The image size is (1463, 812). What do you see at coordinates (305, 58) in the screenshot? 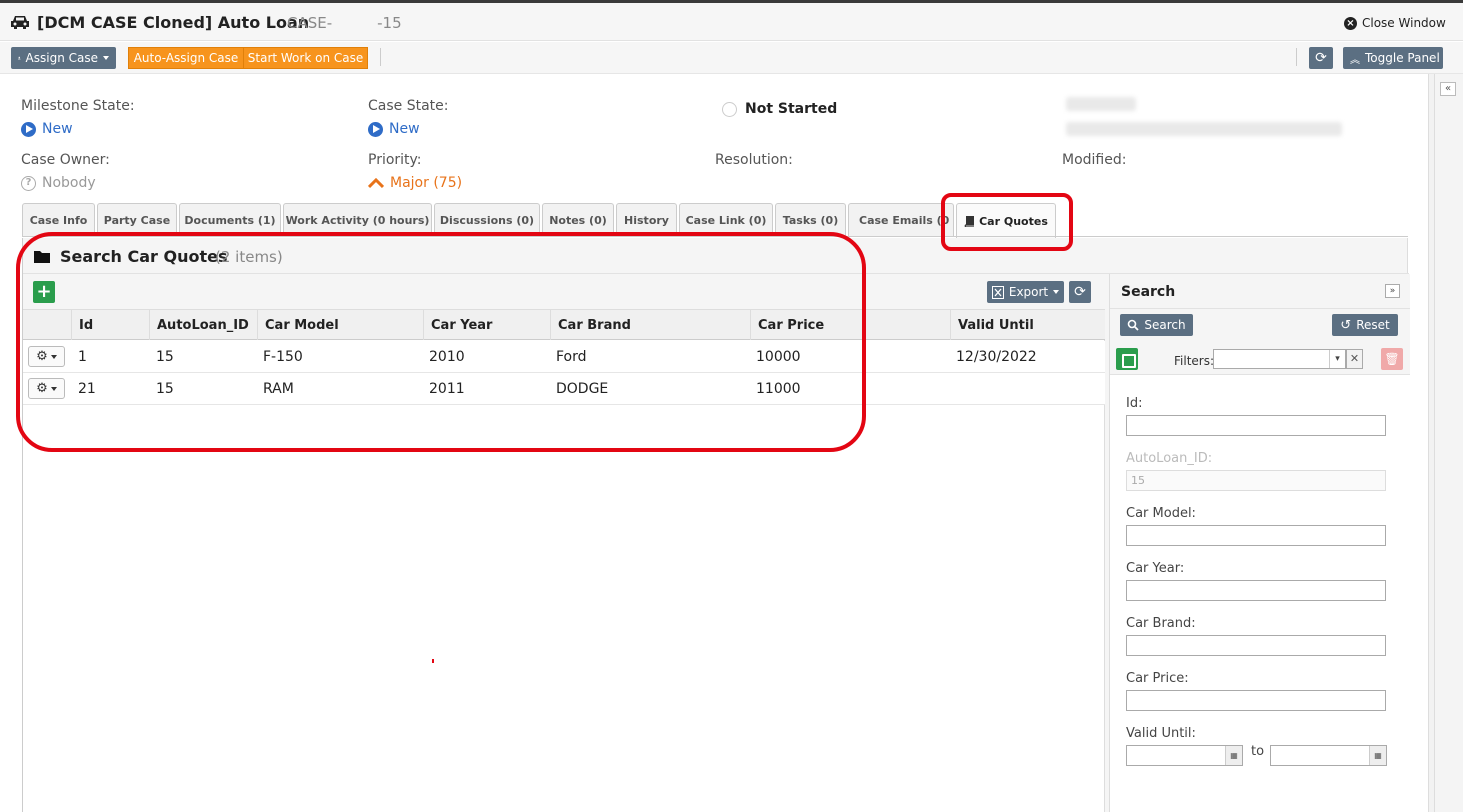
I see `start-work-button: Start Work on Case` at bounding box center [305, 58].